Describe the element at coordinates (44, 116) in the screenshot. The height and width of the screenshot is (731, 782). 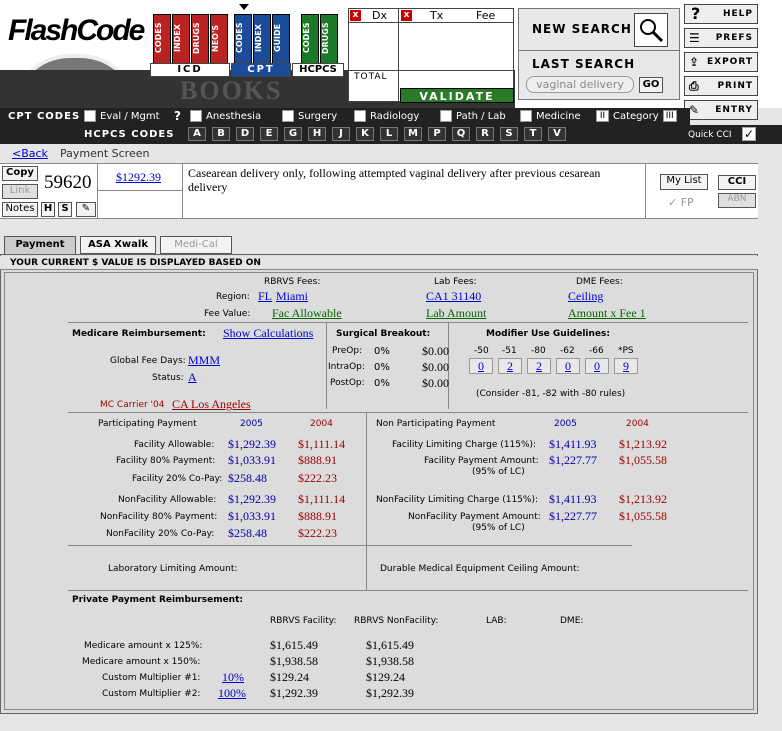
I see `cpt-codes-title: CPT CODES` at that location.